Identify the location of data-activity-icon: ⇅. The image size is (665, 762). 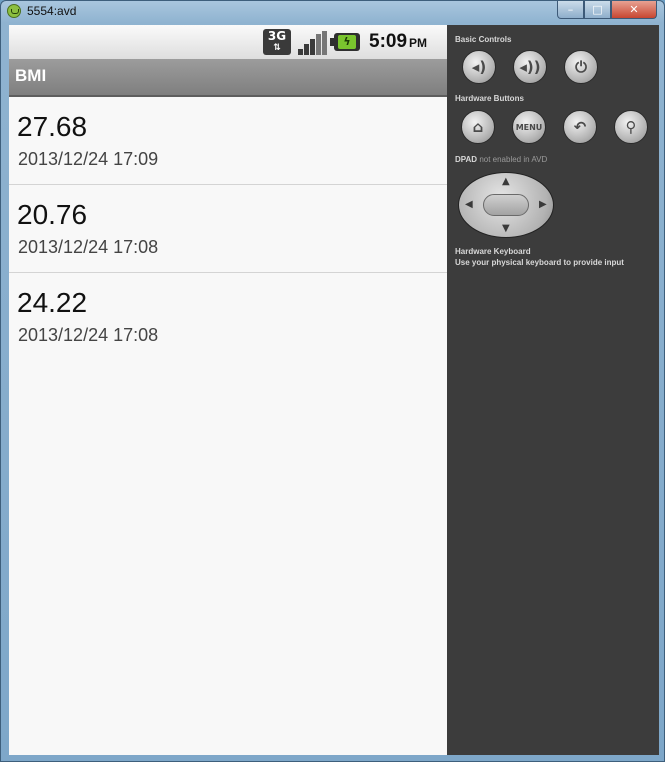
(277, 48).